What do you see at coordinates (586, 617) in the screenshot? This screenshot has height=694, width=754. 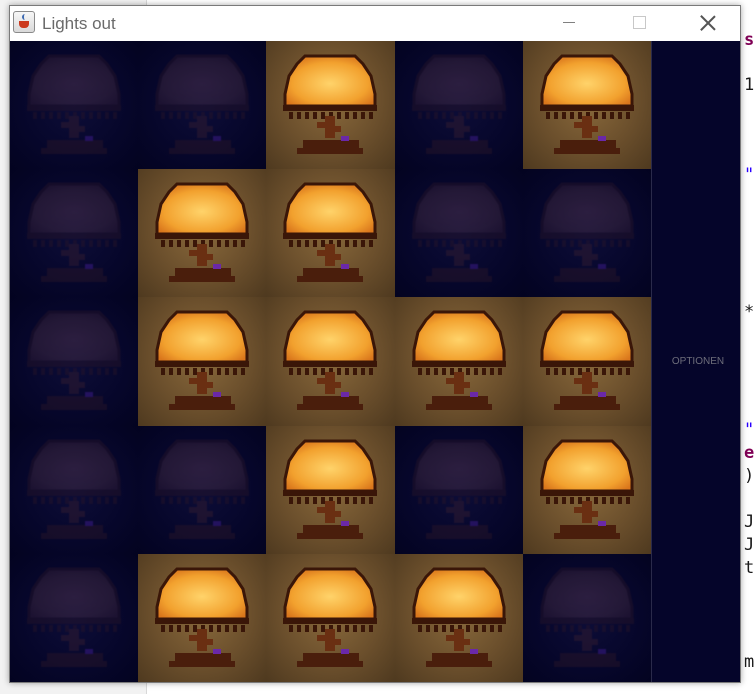 I see `lamp-cell-r5-c5` at bounding box center [586, 617].